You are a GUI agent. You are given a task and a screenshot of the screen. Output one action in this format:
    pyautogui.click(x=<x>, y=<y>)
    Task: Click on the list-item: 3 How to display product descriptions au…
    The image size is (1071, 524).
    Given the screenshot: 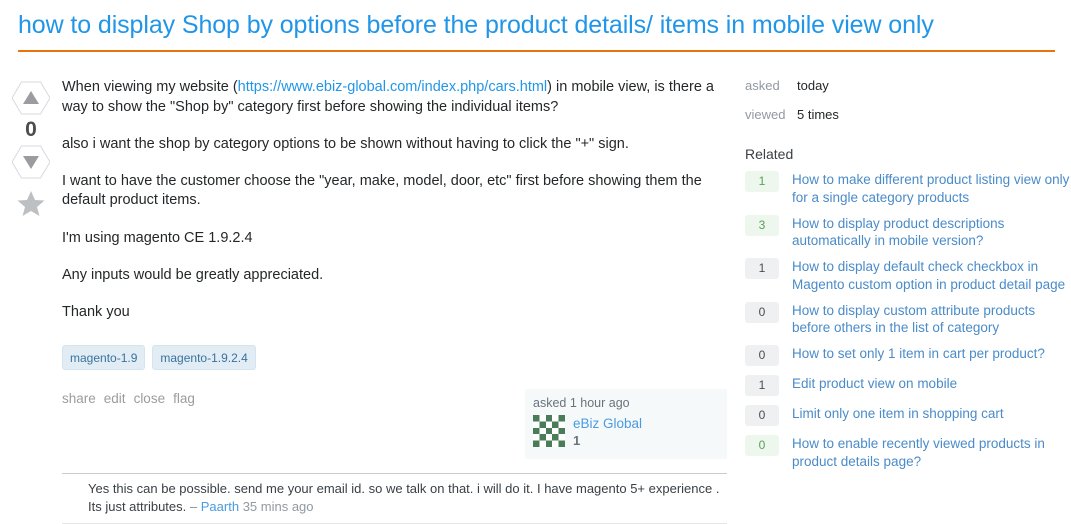 What is the action you would take?
    pyautogui.click(x=908, y=232)
    